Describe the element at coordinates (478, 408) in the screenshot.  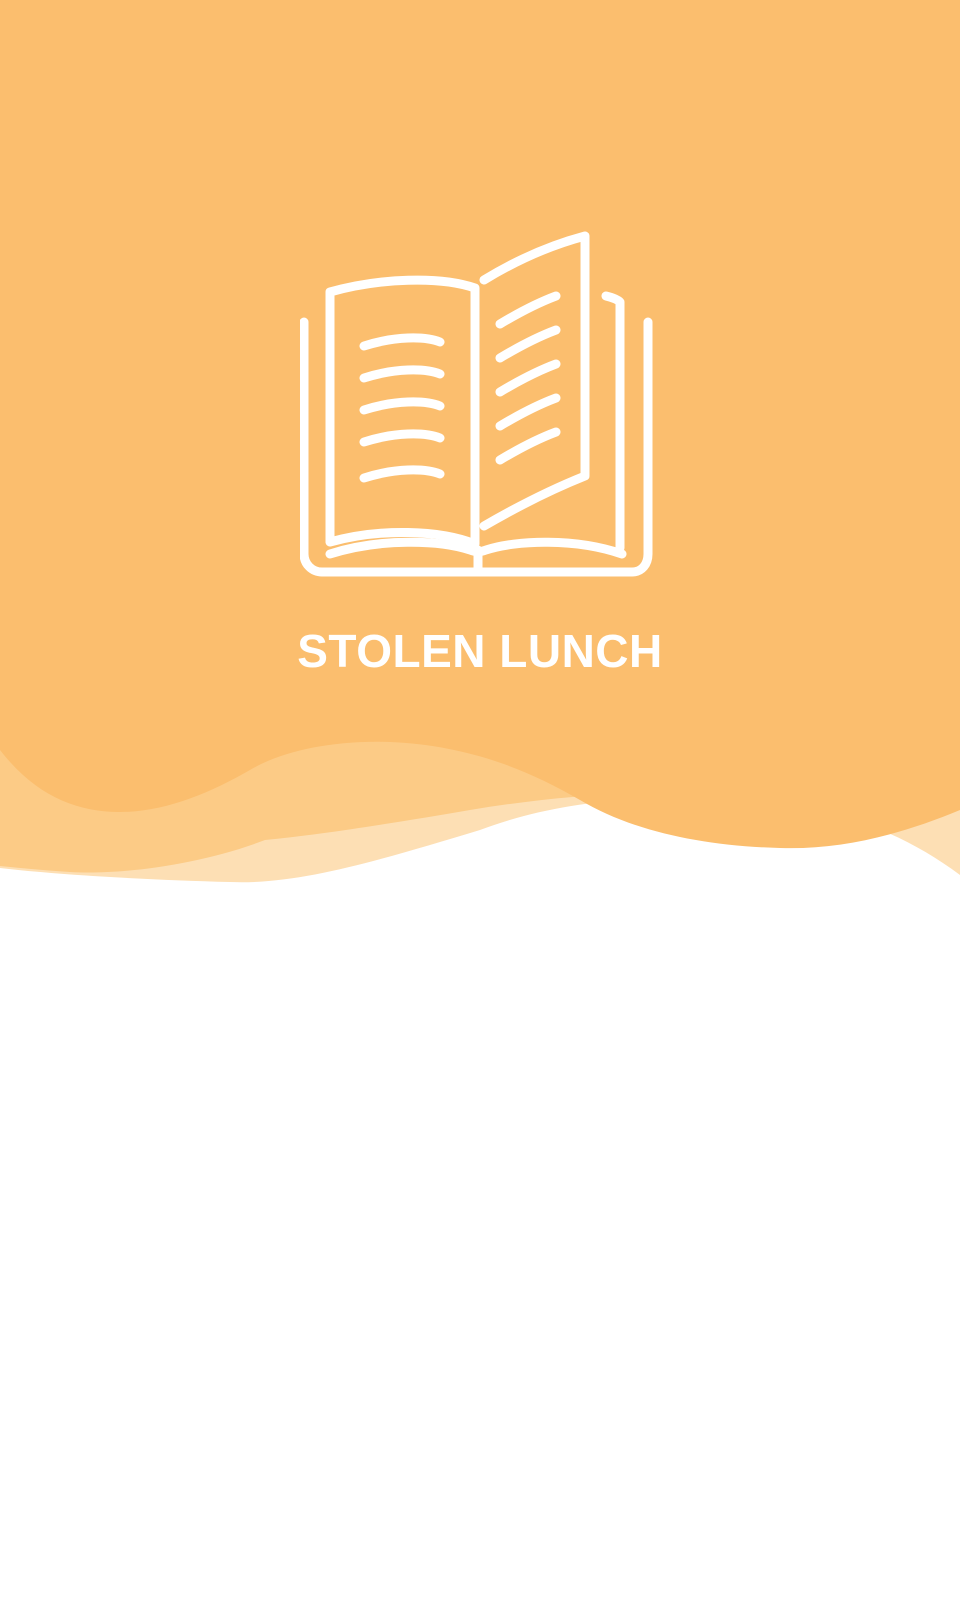
I see `open-book-icon` at that location.